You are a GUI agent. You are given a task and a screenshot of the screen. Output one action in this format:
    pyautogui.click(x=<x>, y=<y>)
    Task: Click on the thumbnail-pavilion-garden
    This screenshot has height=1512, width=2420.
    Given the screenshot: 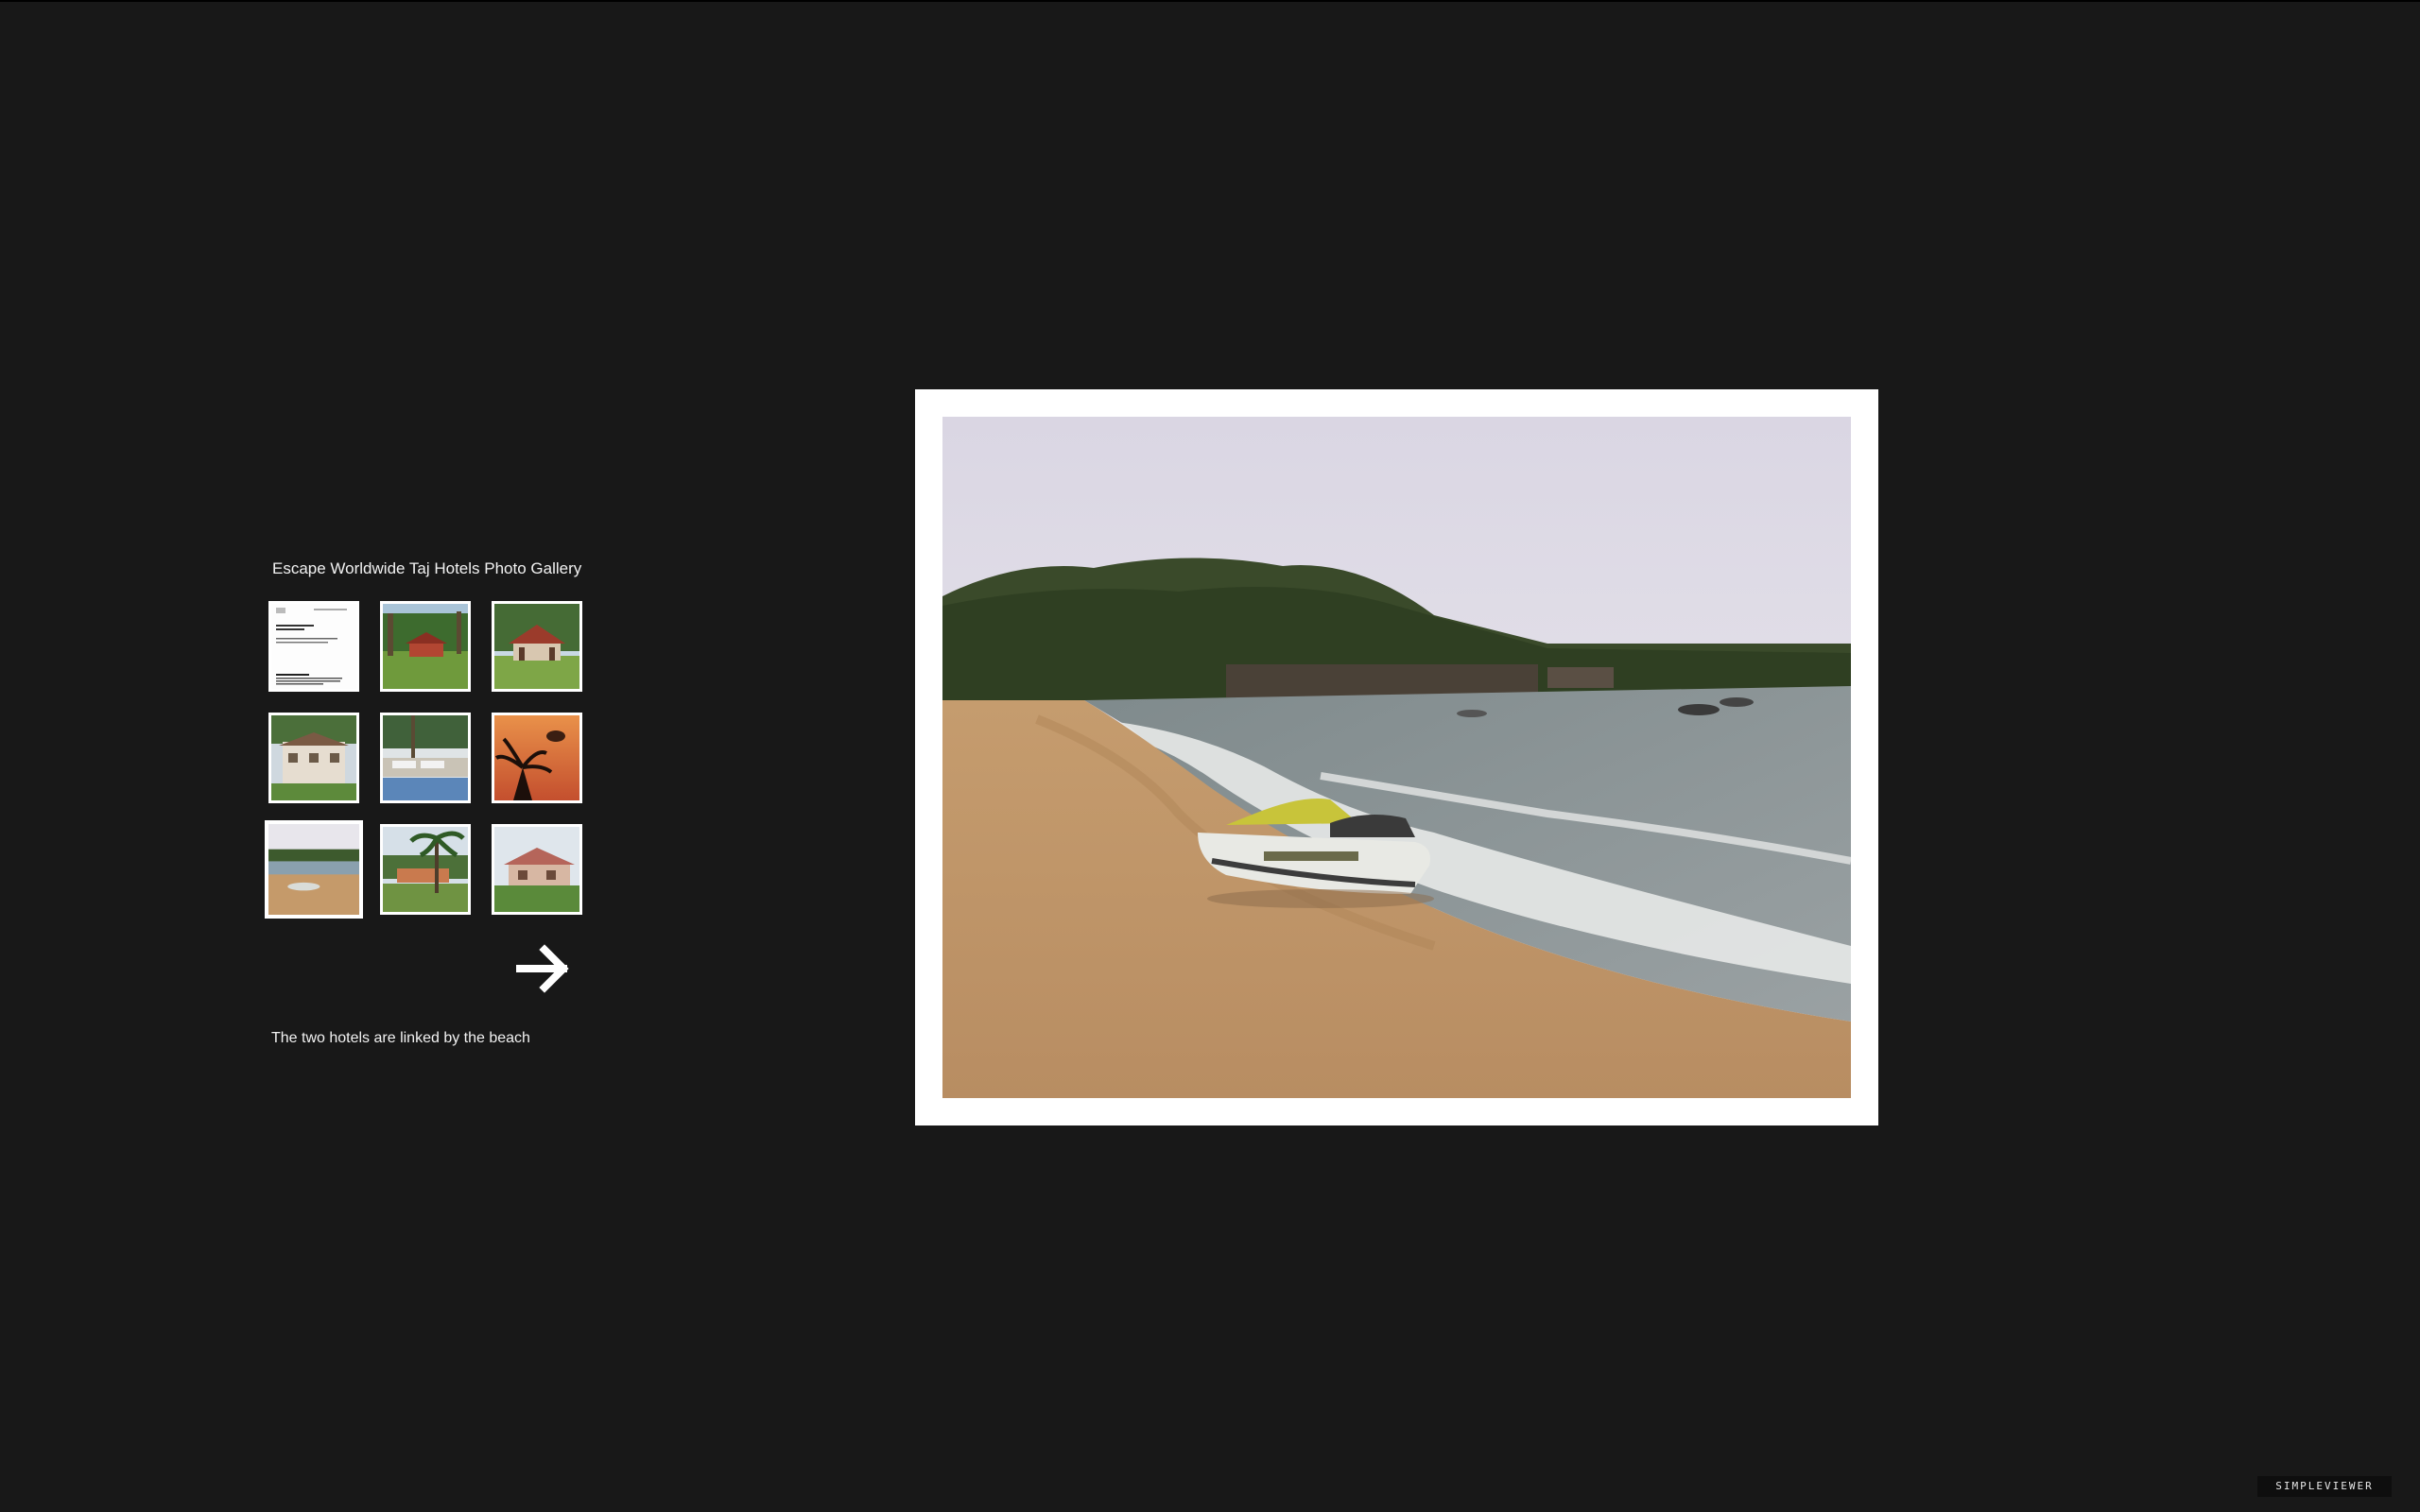 What is the action you would take?
    pyautogui.click(x=537, y=646)
    